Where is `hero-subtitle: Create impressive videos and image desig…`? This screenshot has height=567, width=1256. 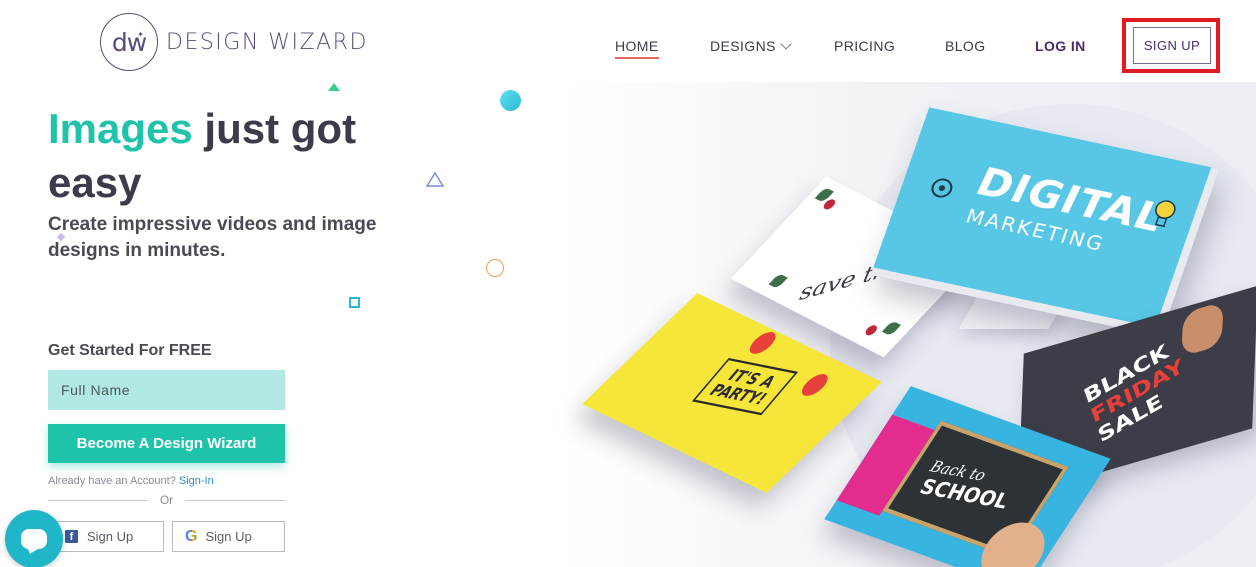
hero-subtitle: Create impressive videos and image desig… is located at coordinates (212, 237).